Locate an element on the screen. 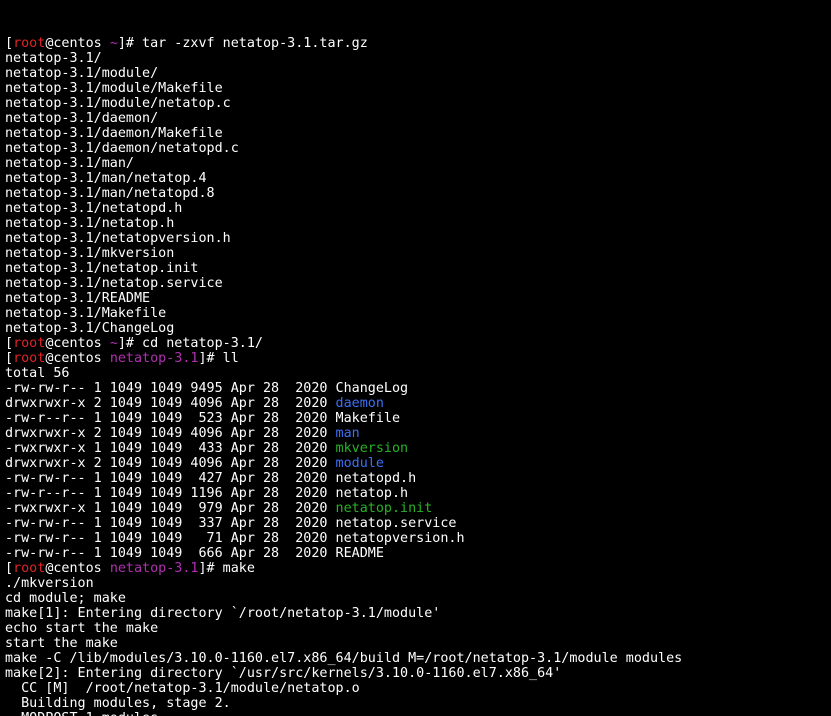  directory-name: daemon is located at coordinates (359, 403).